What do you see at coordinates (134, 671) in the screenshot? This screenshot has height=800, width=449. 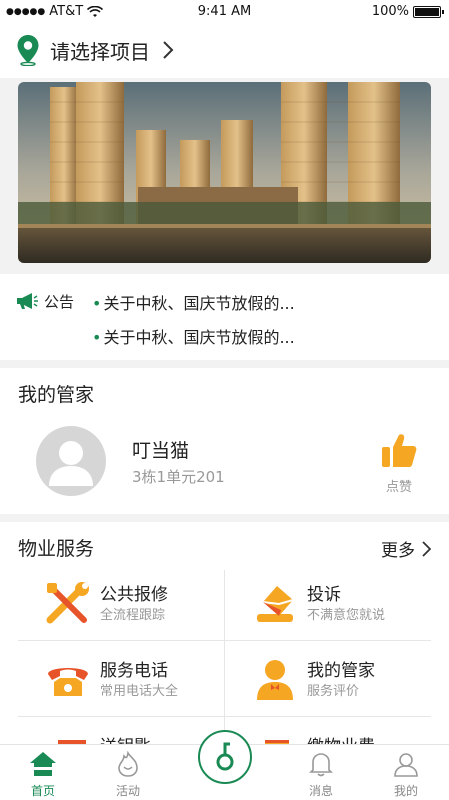 I see `service-title: 服务电话` at bounding box center [134, 671].